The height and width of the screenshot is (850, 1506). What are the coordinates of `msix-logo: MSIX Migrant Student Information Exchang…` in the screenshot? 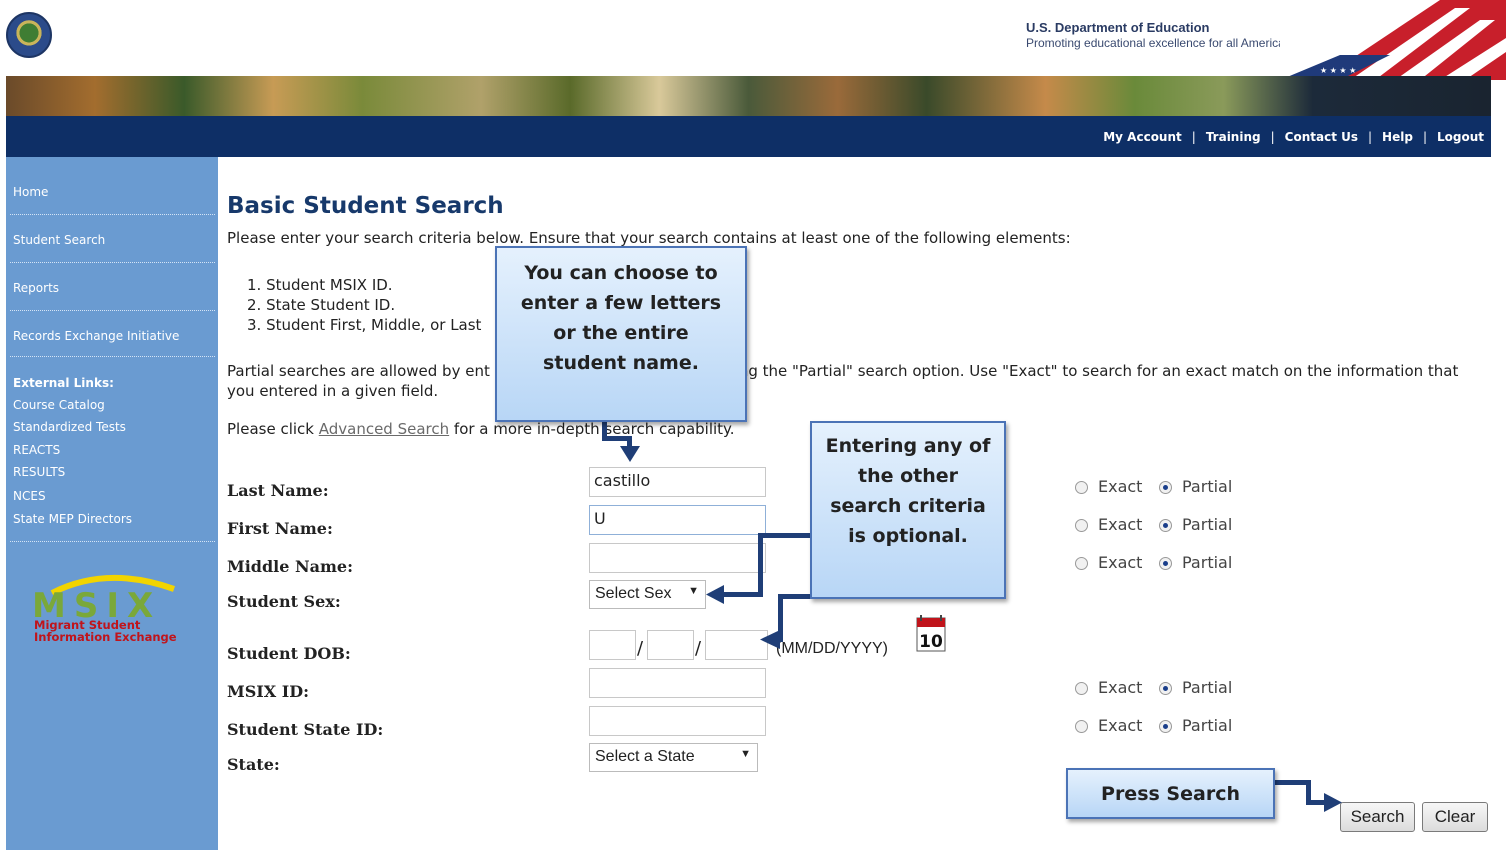 It's located at (104, 609).